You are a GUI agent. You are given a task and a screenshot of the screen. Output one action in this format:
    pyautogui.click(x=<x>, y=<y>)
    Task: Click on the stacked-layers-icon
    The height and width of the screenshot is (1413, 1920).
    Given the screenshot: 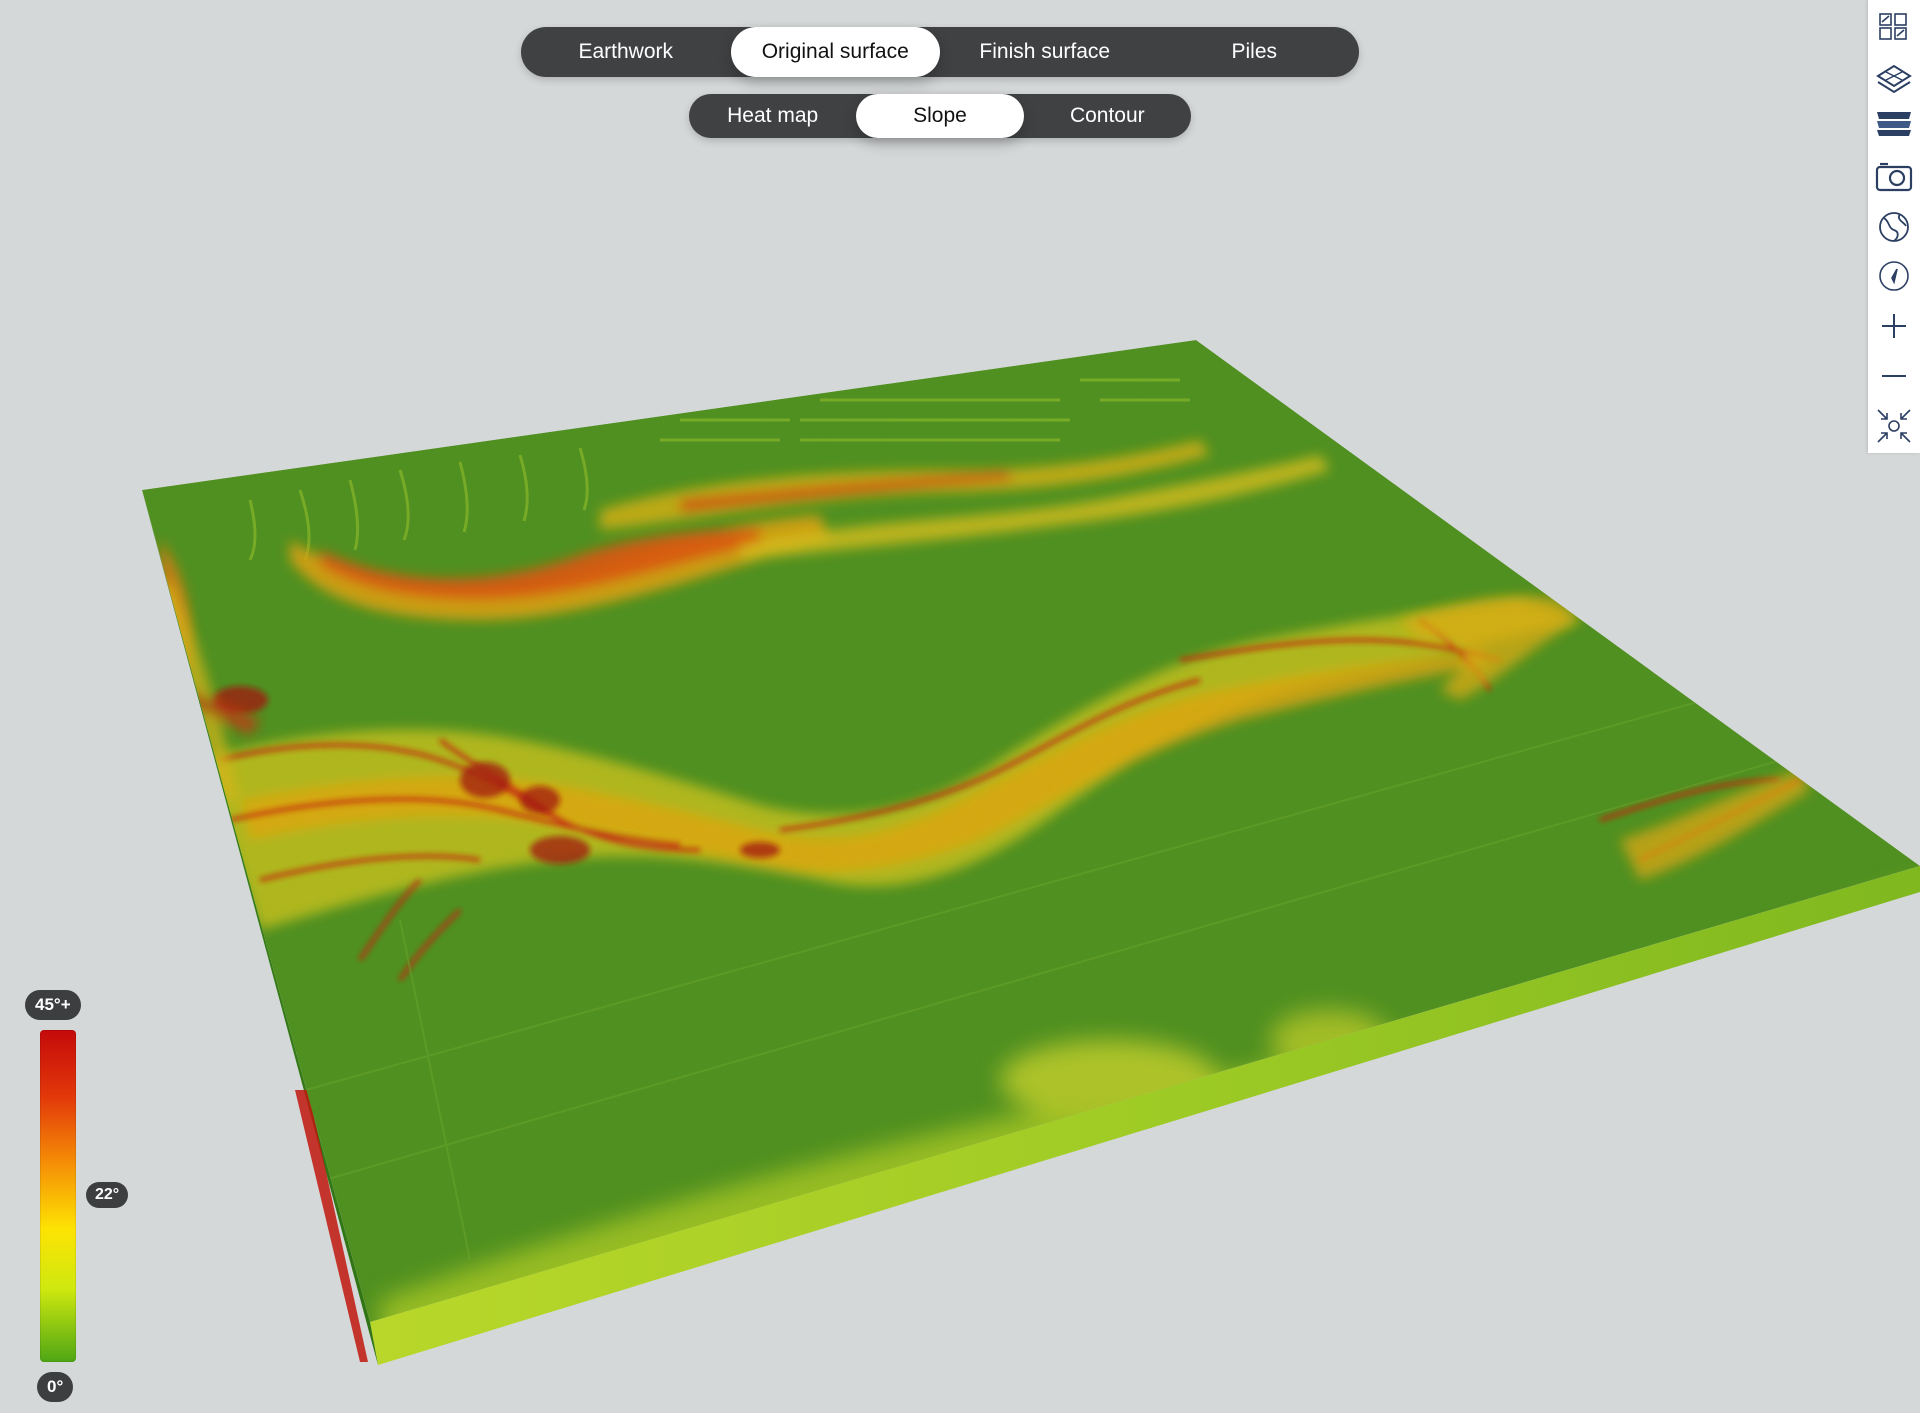 What is the action you would take?
    pyautogui.click(x=1894, y=122)
    